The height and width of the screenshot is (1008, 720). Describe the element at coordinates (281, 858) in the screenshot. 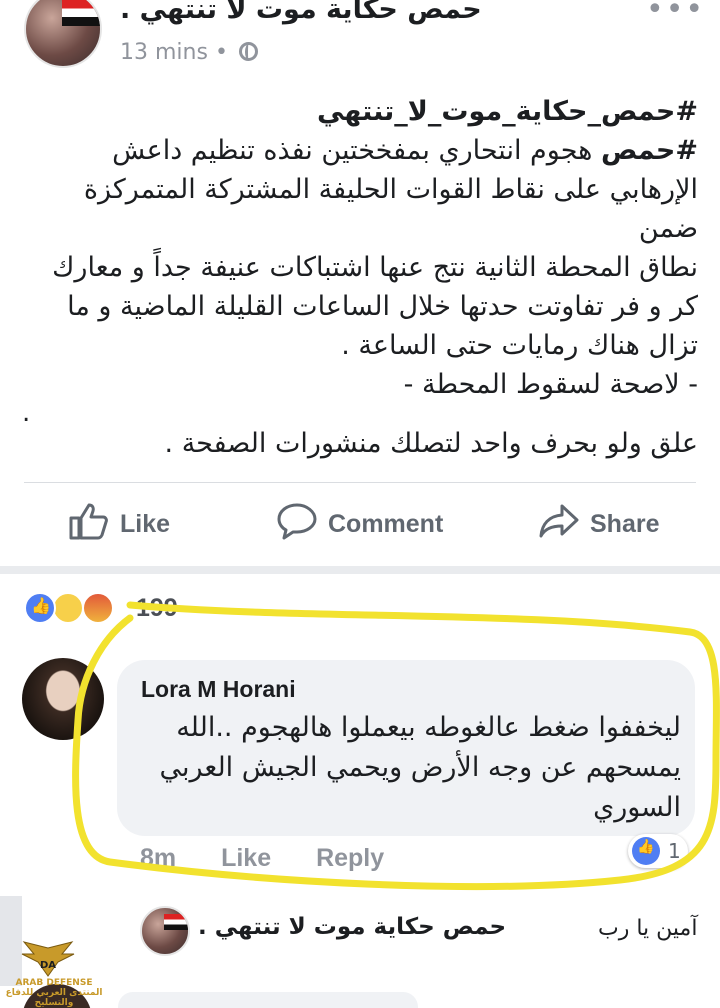

I see `comment-meta: 8m Like Reply` at that location.